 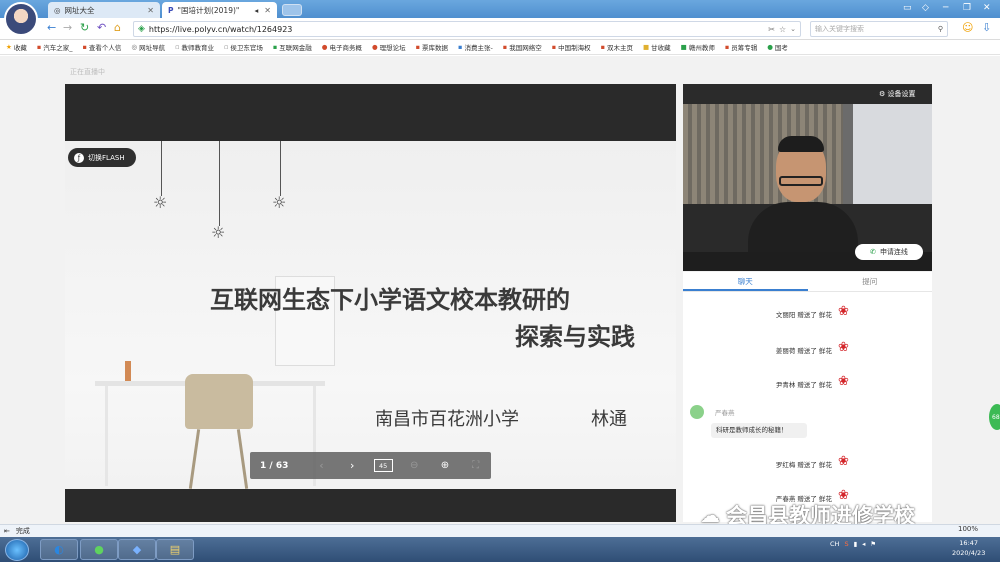 What do you see at coordinates (777, 47) in the screenshot?
I see `bookmark-item: ● 国考` at bounding box center [777, 47].